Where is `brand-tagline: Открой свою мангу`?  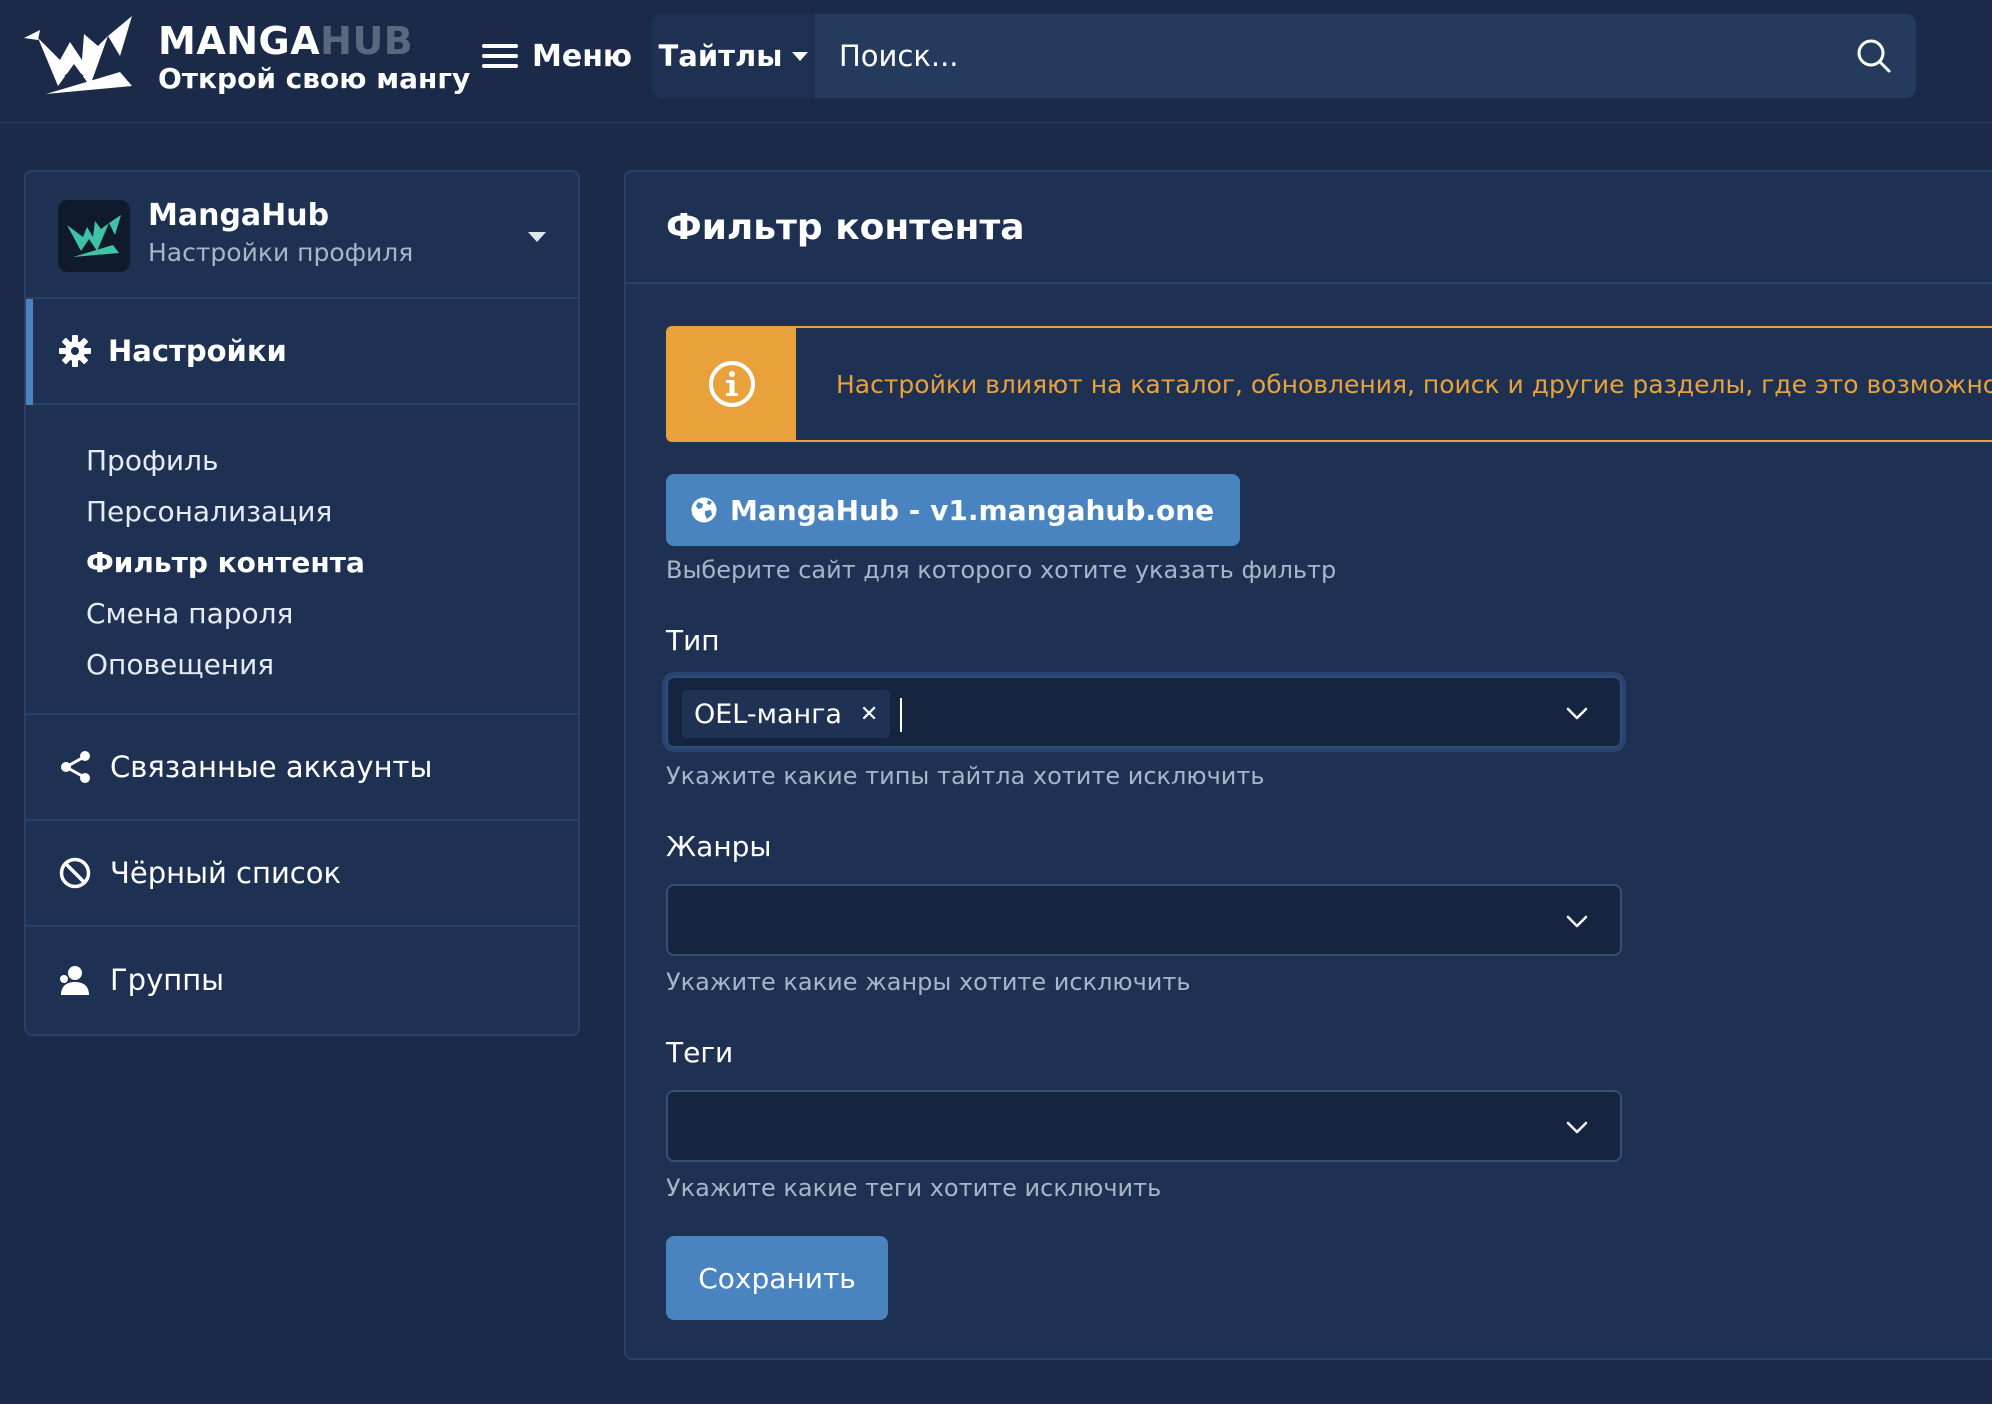 brand-tagline: Открой свою мангу is located at coordinates (314, 78).